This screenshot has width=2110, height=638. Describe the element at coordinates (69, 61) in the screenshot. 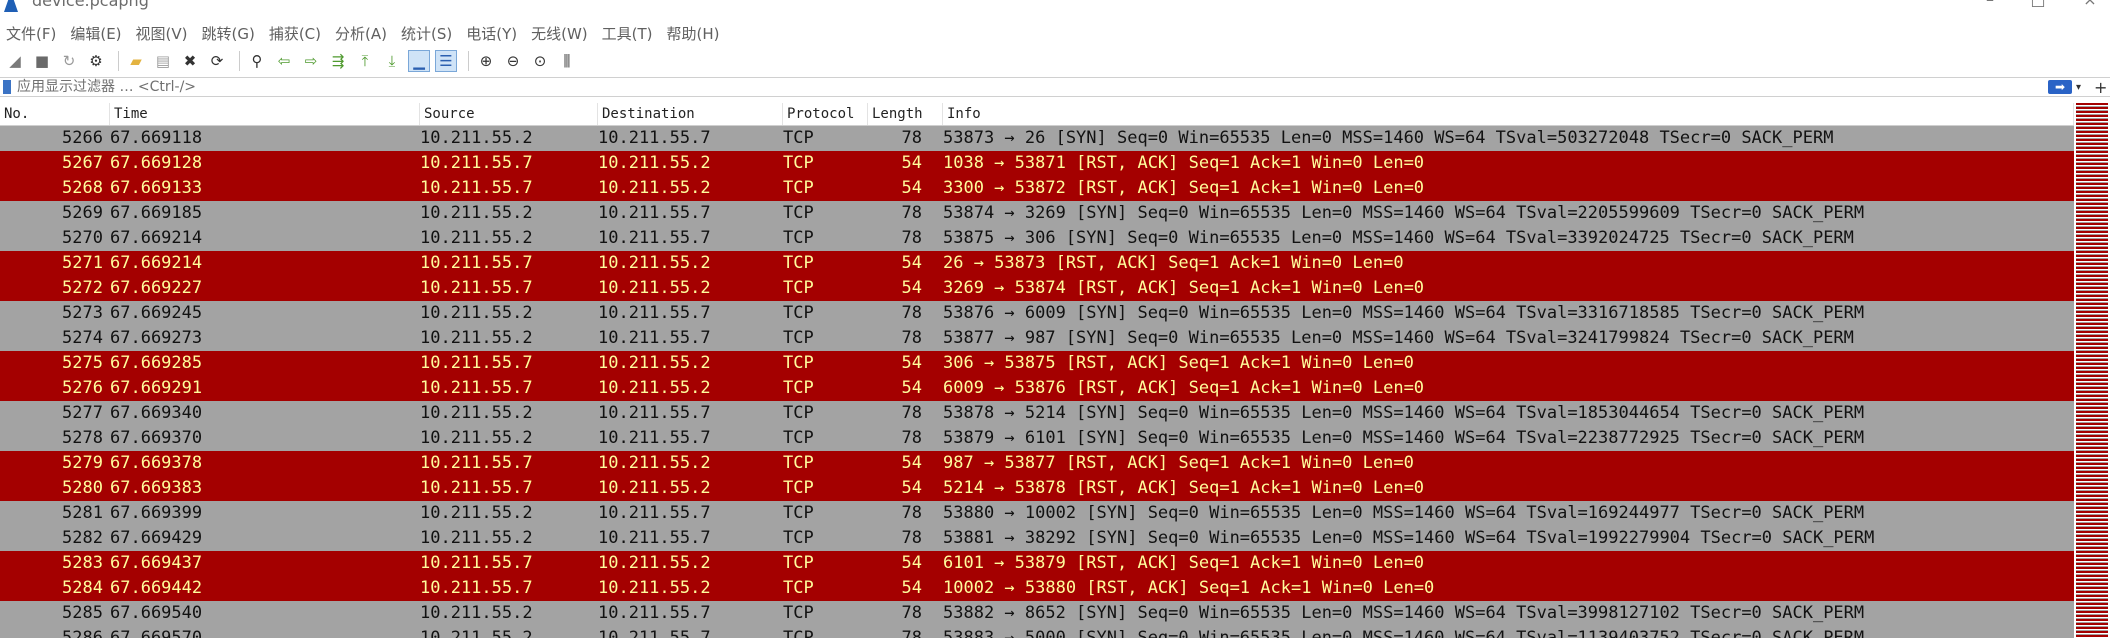

I see `restart-fin-icon: ↻` at that location.